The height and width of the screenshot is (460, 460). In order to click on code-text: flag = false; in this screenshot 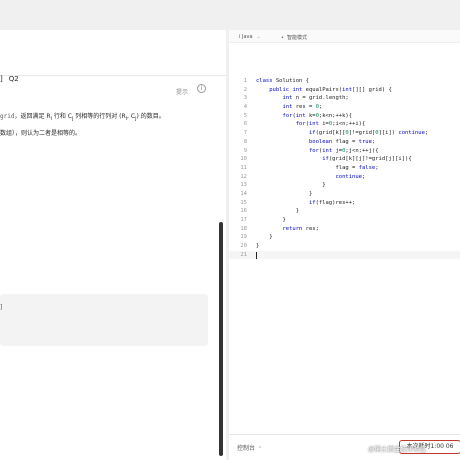, I will do `click(317, 167)`.